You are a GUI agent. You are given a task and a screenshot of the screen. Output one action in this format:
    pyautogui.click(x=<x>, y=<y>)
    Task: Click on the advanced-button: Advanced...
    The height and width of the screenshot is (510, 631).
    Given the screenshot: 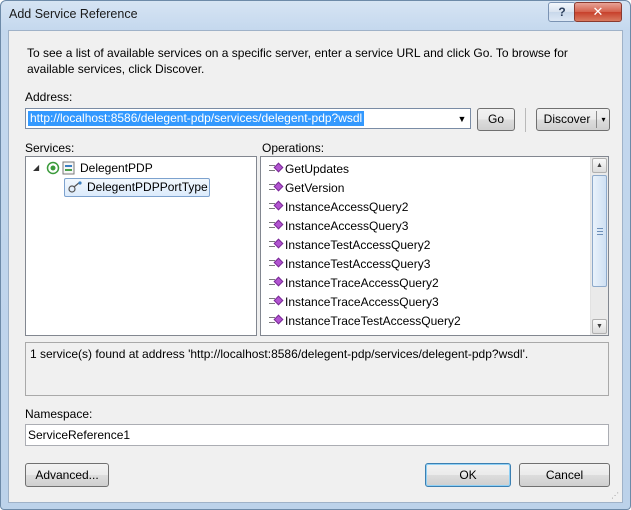 What is the action you would take?
    pyautogui.click(x=67, y=475)
    